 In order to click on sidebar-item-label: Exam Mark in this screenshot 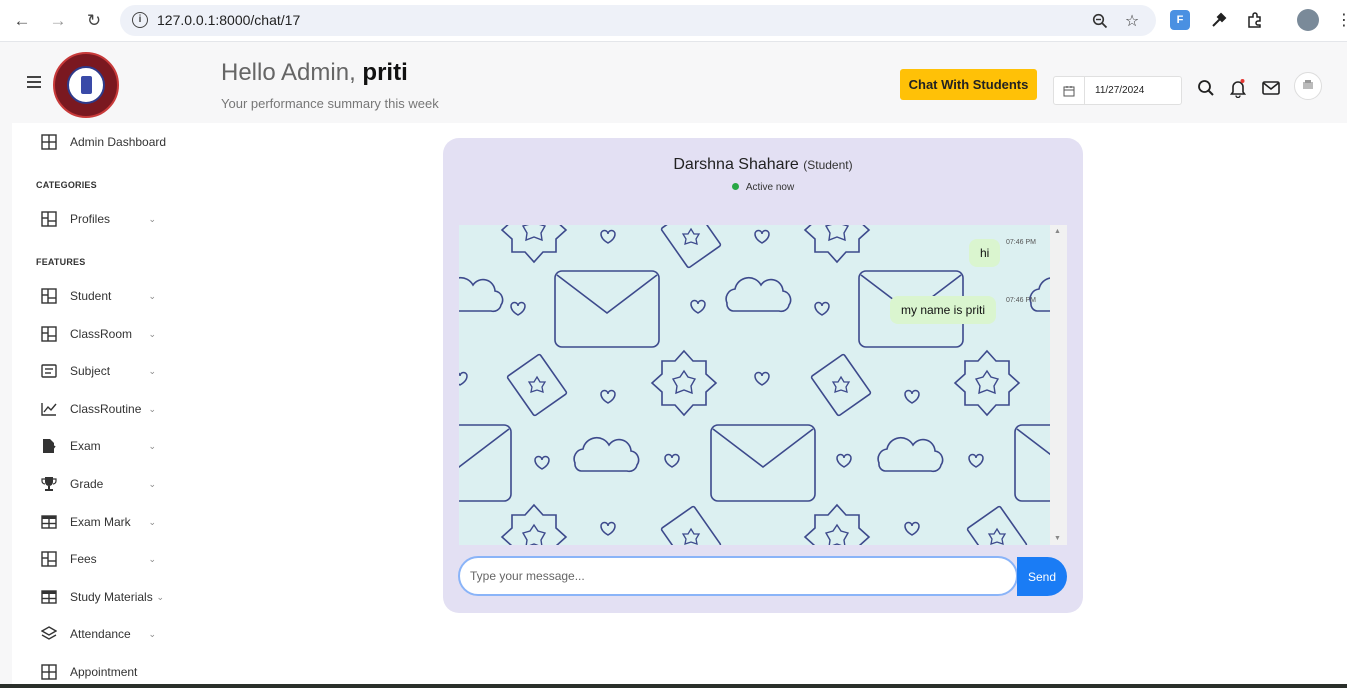, I will do `click(100, 522)`.